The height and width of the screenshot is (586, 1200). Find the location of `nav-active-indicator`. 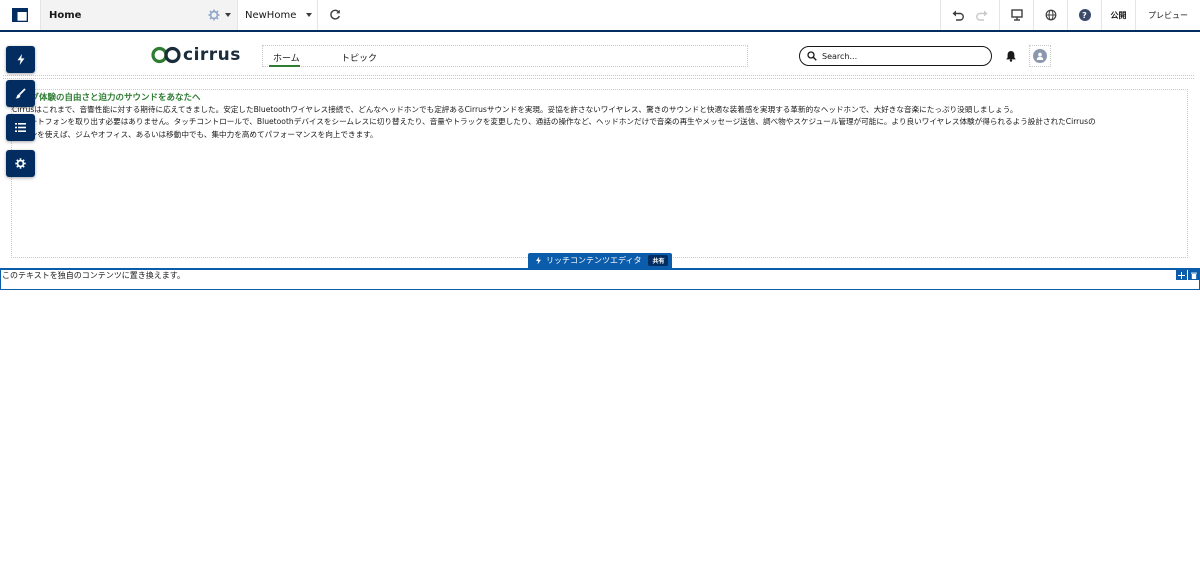

nav-active-indicator is located at coordinates (284, 66).